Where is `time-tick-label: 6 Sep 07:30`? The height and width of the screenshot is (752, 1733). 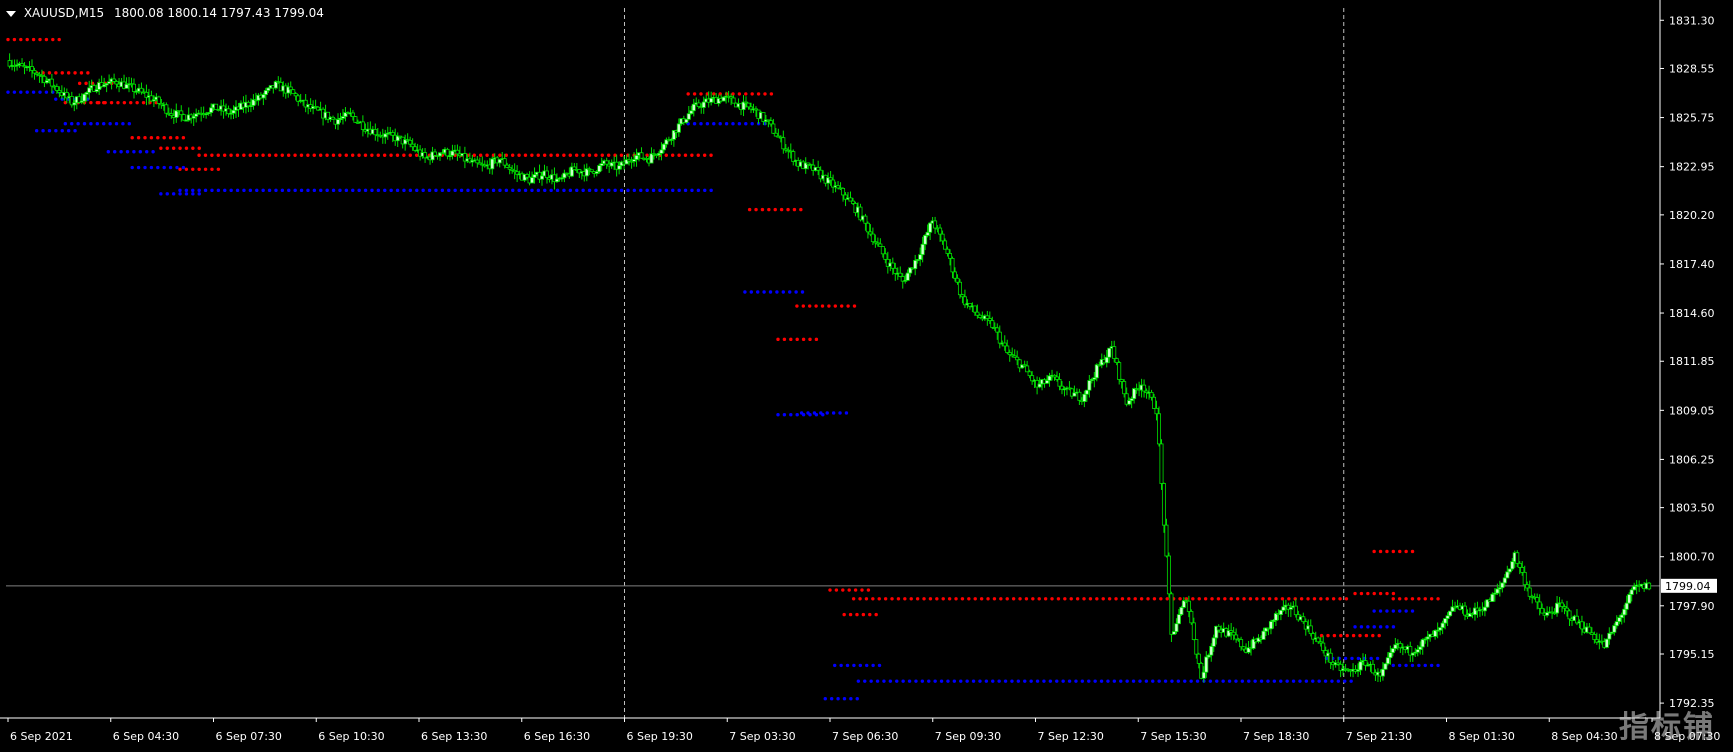
time-tick-label: 6 Sep 07:30 is located at coordinates (249, 736).